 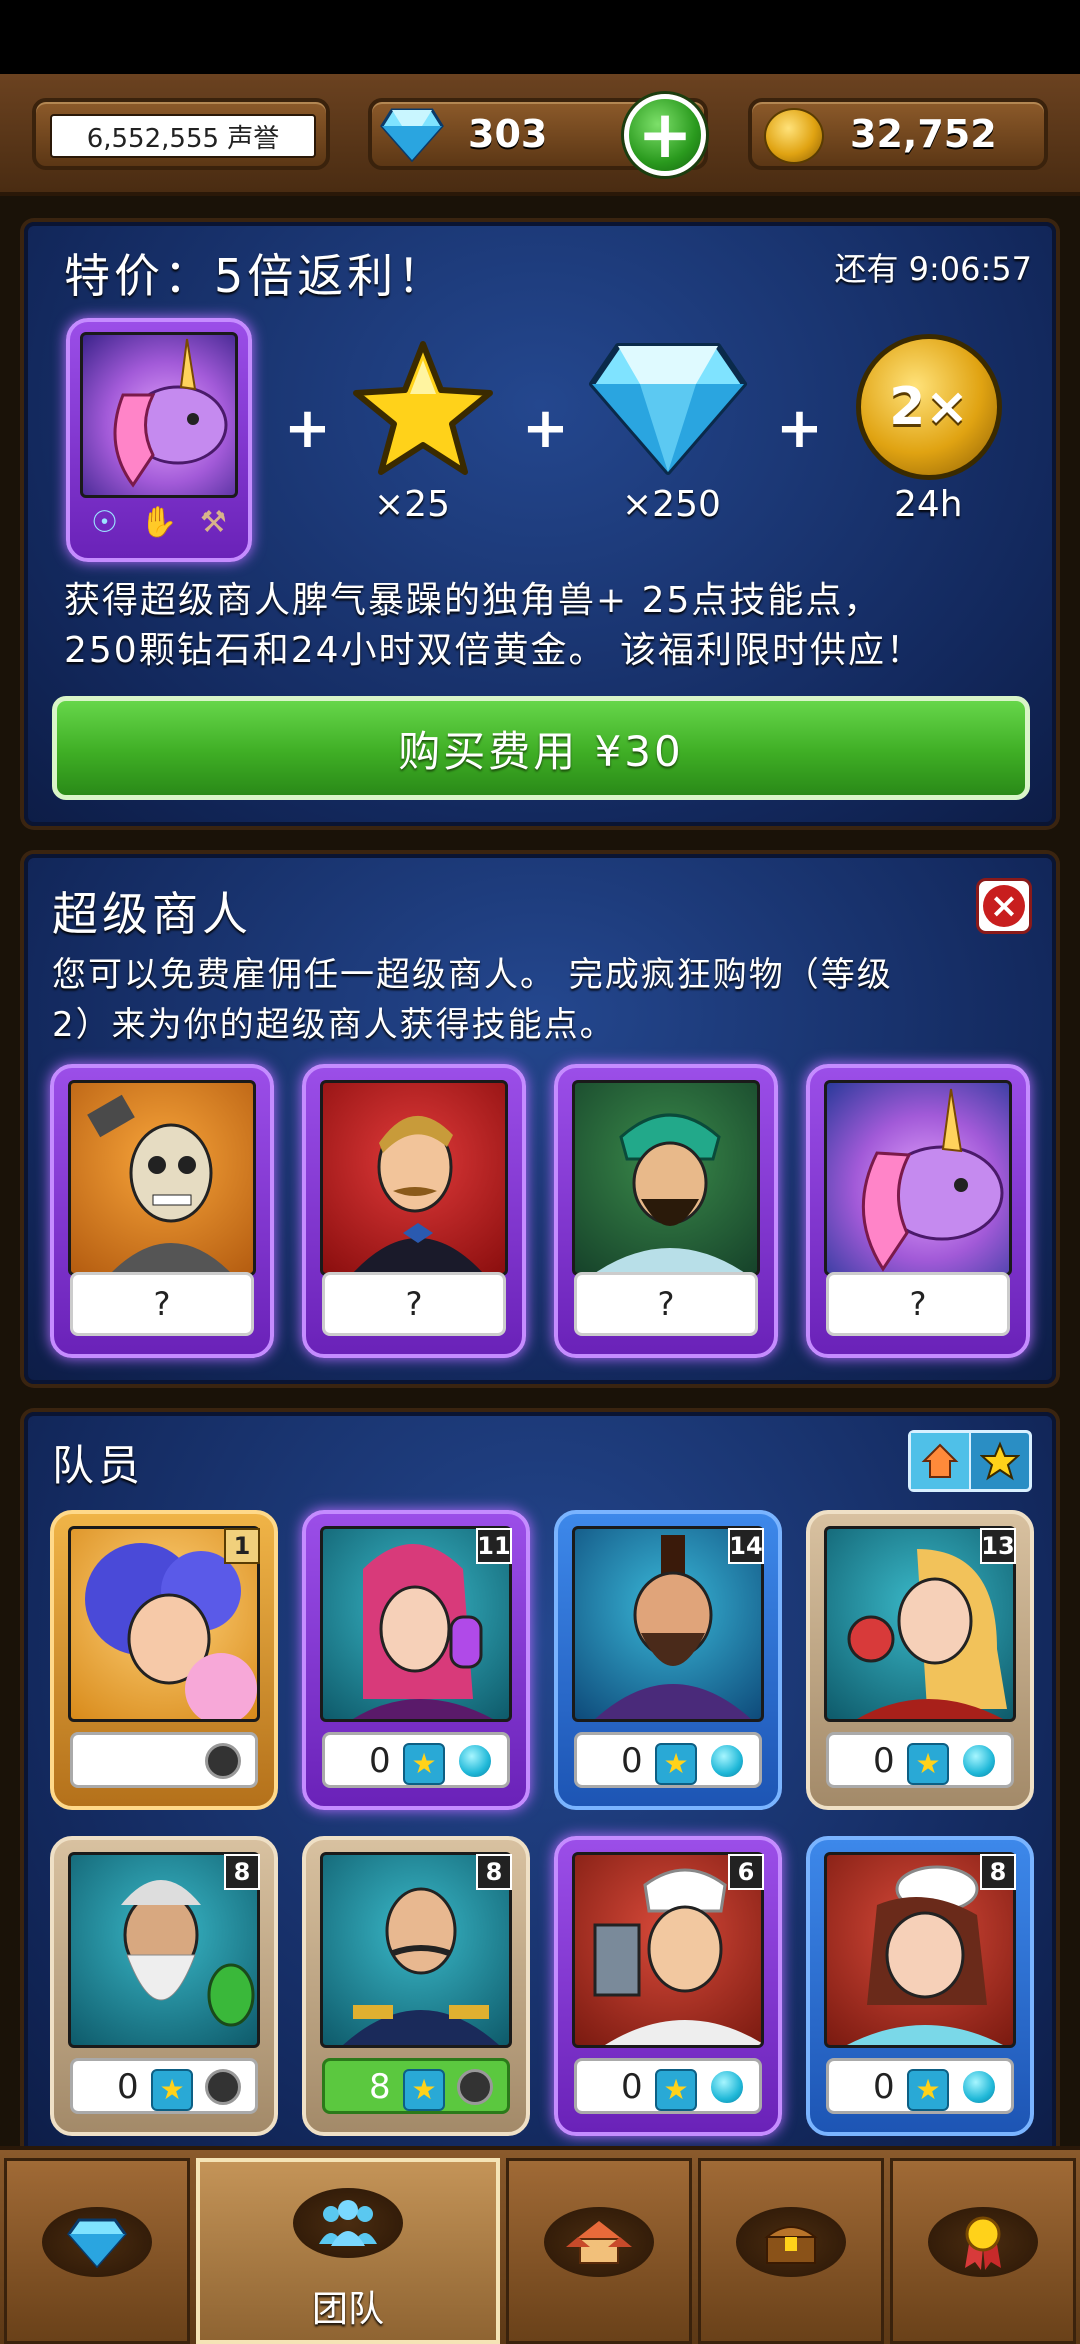 I want to click on team-member-card: 1, so click(x=164, y=1660).